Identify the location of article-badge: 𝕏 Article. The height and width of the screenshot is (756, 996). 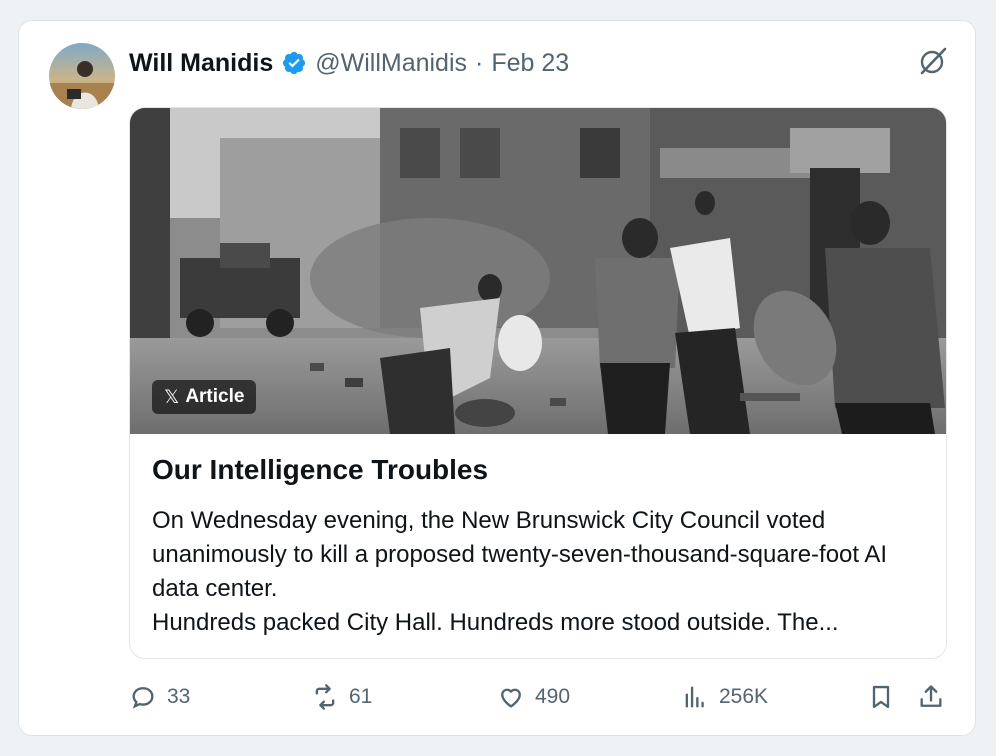
(204, 397).